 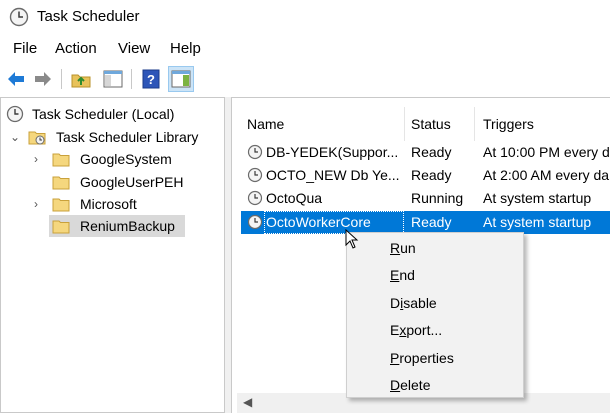 What do you see at coordinates (181, 79) in the screenshot?
I see `show-hide-action-pane-icon` at bounding box center [181, 79].